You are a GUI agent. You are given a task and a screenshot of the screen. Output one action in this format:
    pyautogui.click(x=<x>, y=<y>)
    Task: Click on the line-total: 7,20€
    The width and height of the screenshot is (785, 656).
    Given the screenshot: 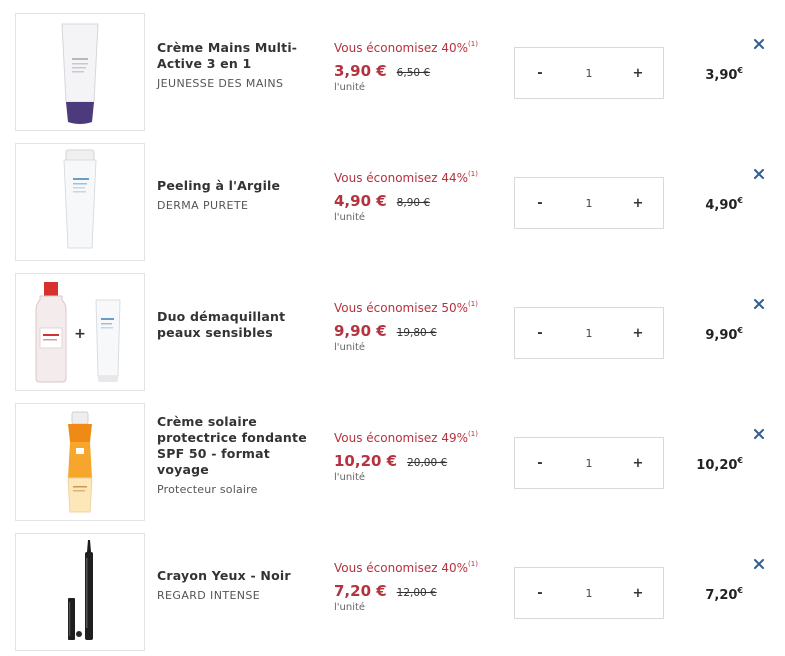 What is the action you would take?
    pyautogui.click(x=724, y=594)
    